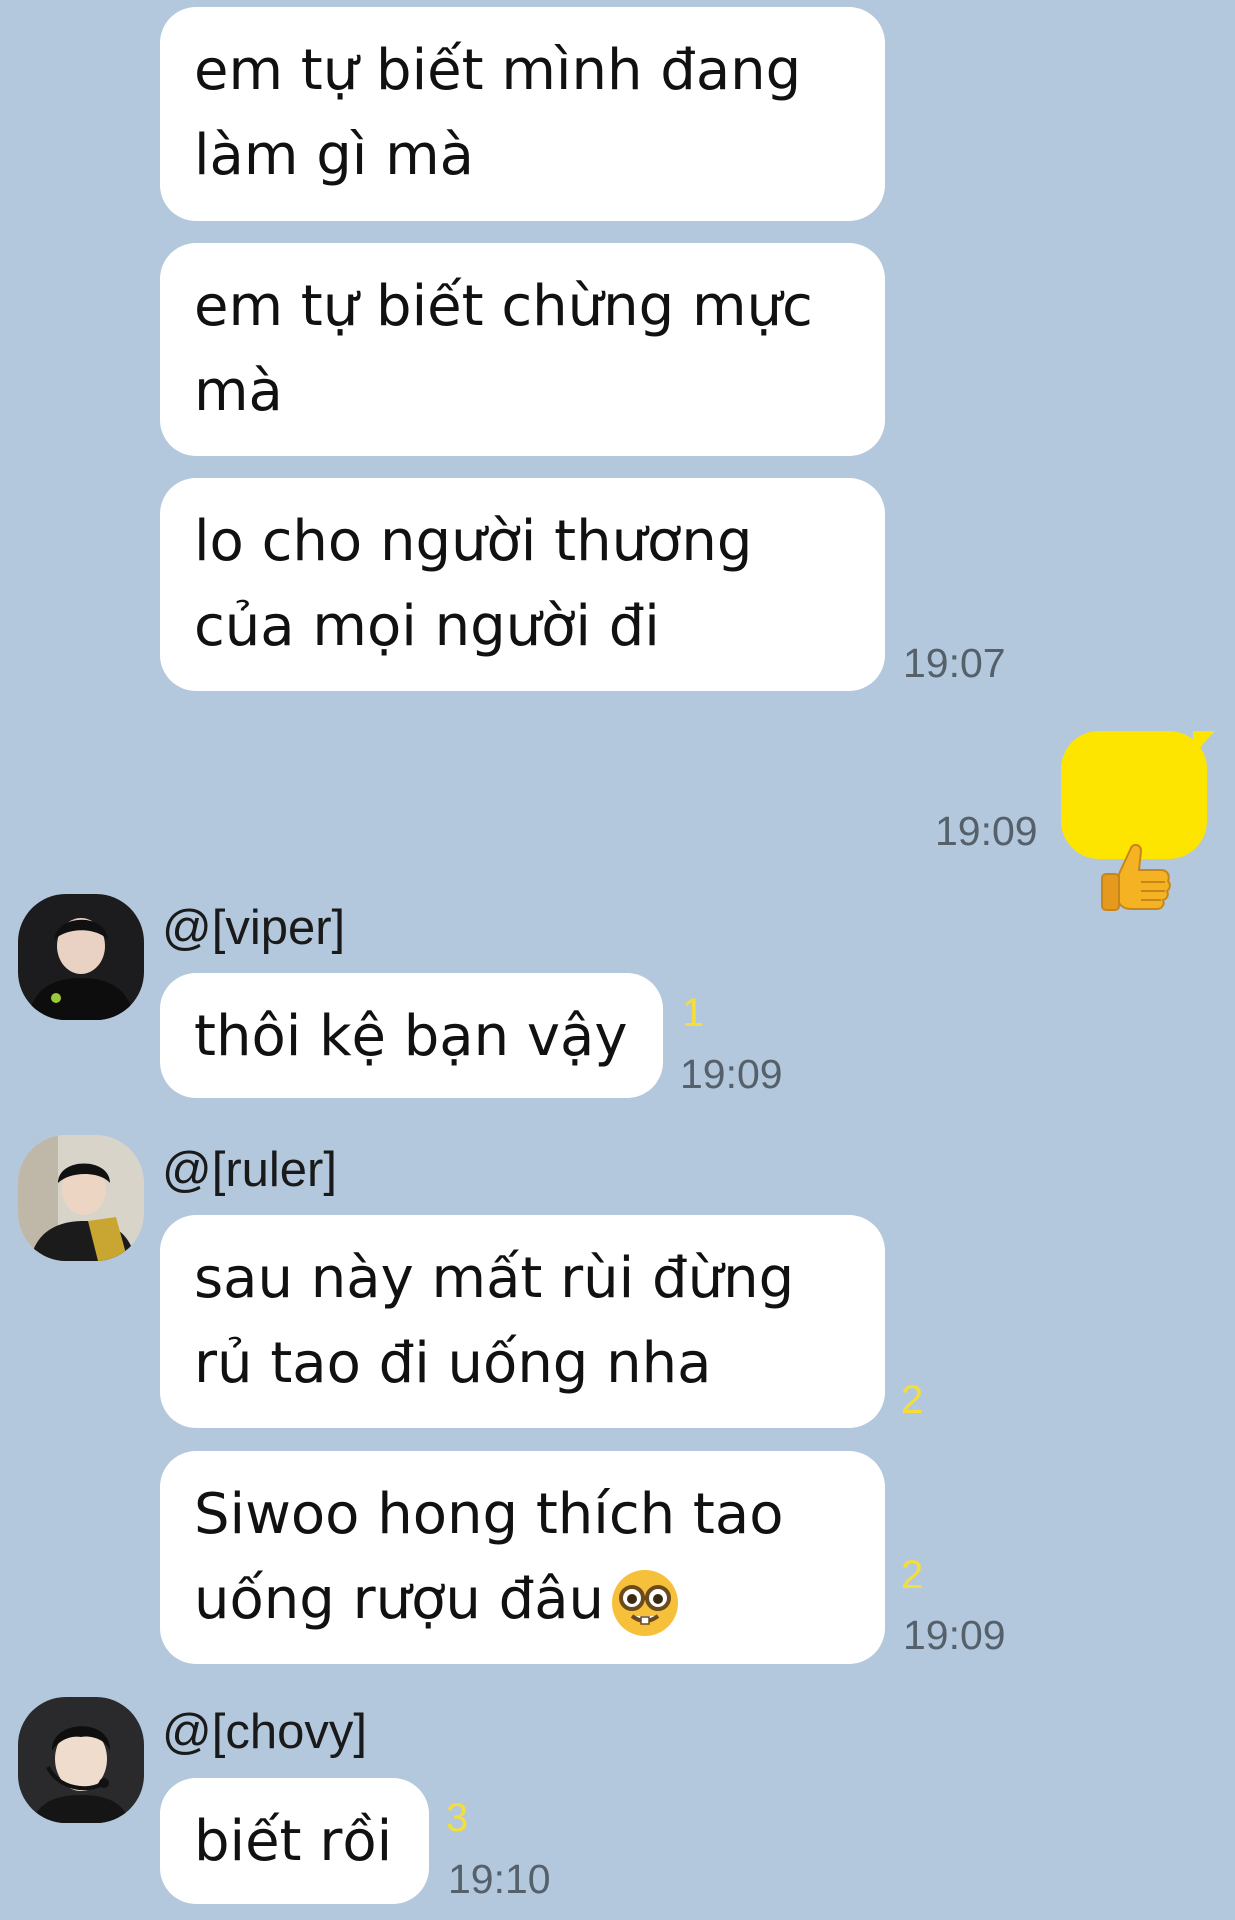  What do you see at coordinates (522, 114) in the screenshot?
I see `message-bubble: em tự biết mình đang làm gì mà` at bounding box center [522, 114].